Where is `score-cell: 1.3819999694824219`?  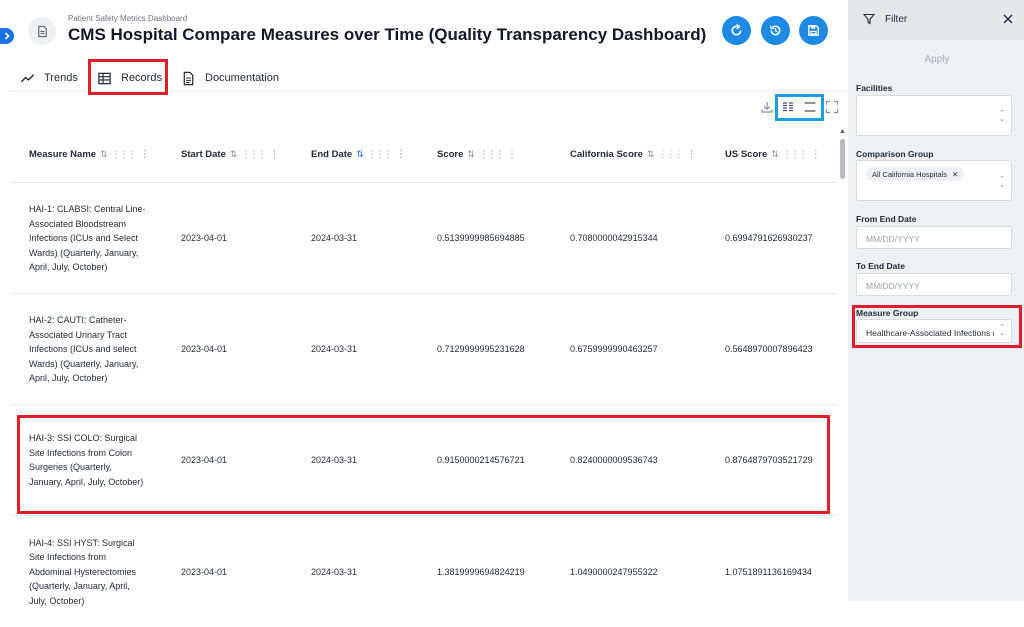 score-cell: 1.3819999694824219 is located at coordinates (481, 571).